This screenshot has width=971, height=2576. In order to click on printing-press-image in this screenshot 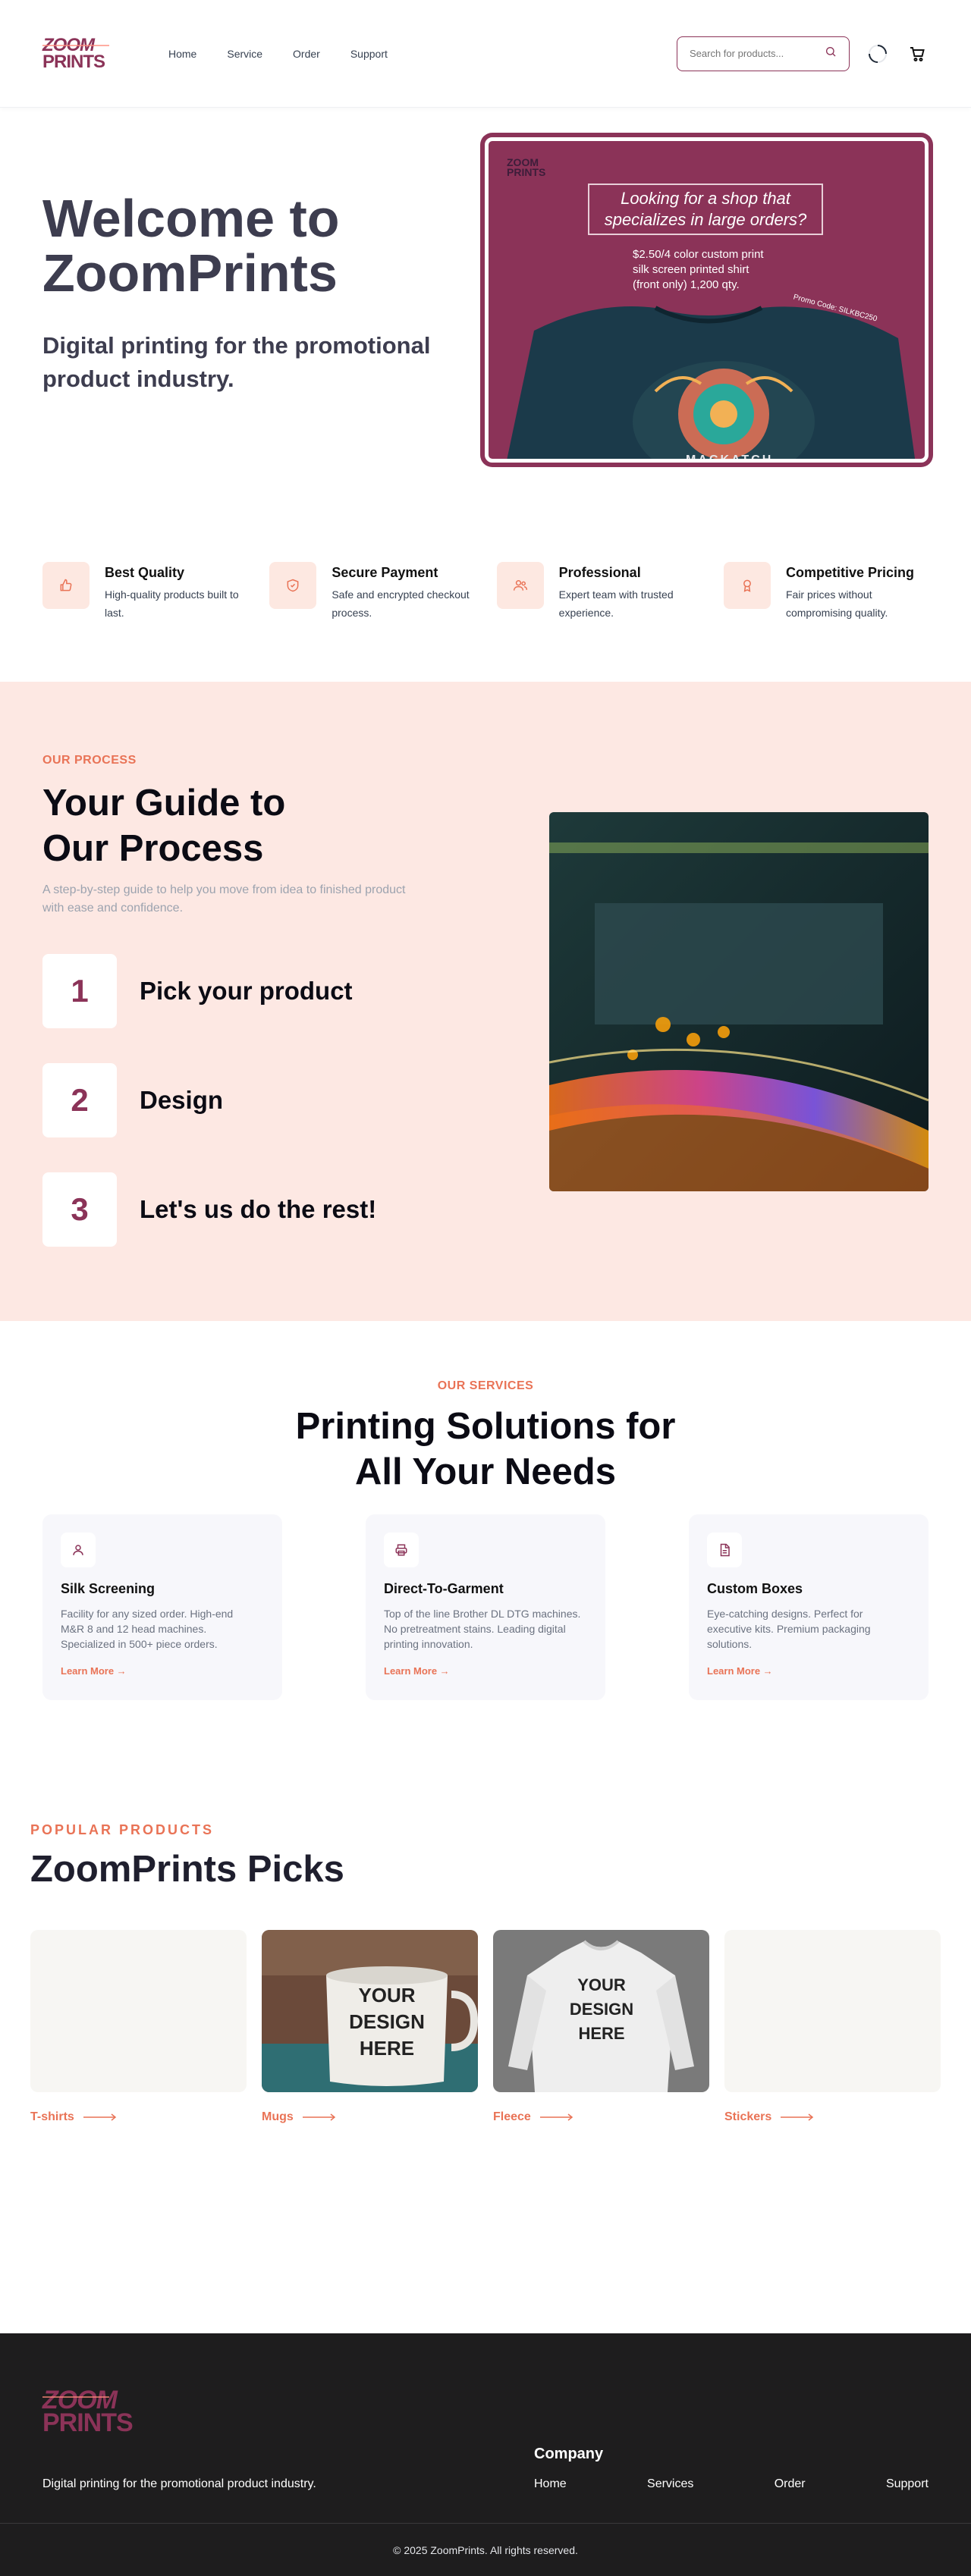, I will do `click(739, 1001)`.